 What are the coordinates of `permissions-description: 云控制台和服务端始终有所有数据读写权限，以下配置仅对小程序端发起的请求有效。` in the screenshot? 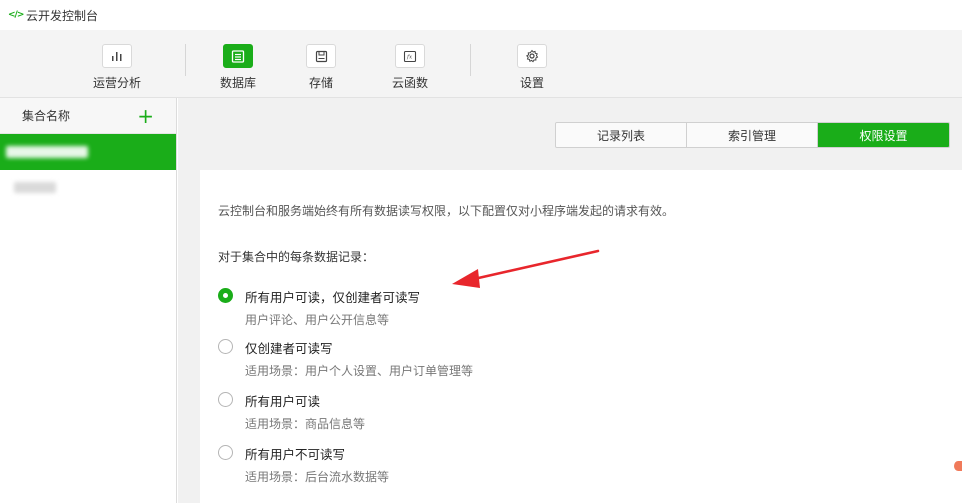 It's located at (446, 211).